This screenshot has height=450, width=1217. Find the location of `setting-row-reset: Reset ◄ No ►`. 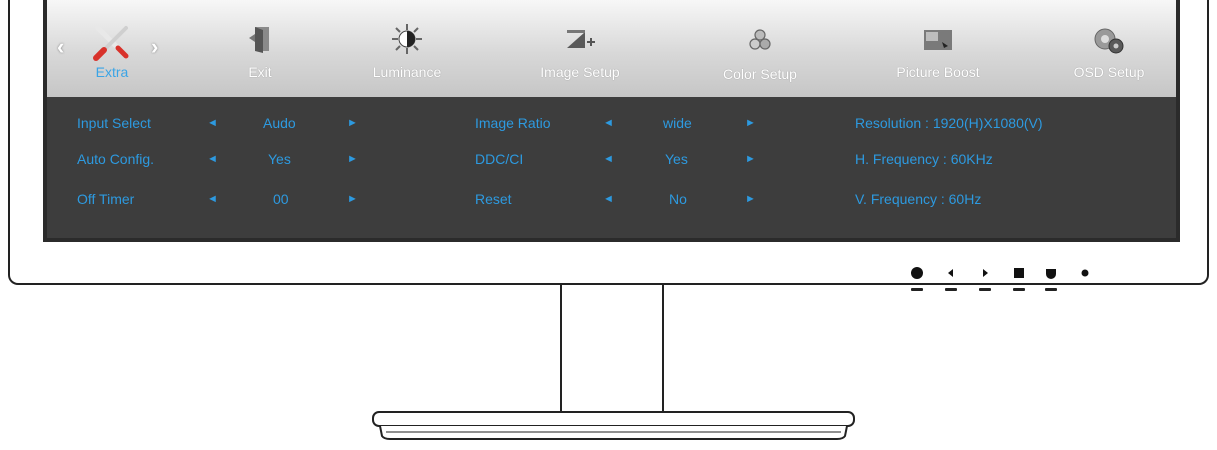

setting-row-reset: Reset ◄ No ► is located at coordinates (645, 199).